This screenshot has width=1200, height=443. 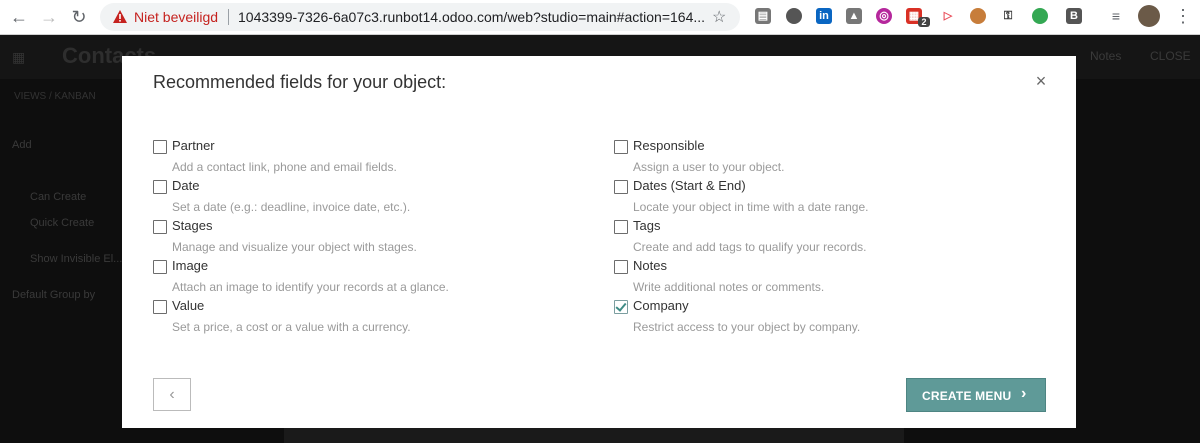 I want to click on leaf-icon, so click(x=1040, y=16).